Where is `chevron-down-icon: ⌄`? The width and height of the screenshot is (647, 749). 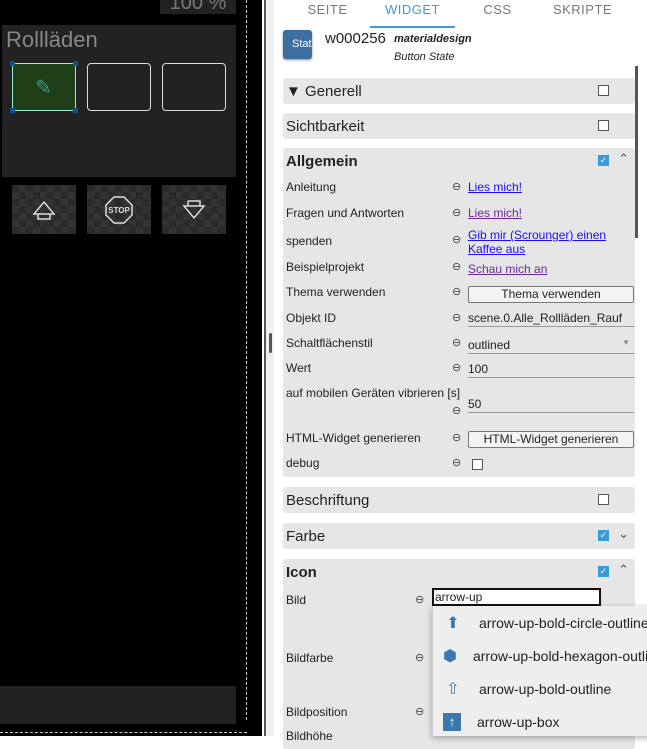 chevron-down-icon: ⌄ is located at coordinates (623, 534).